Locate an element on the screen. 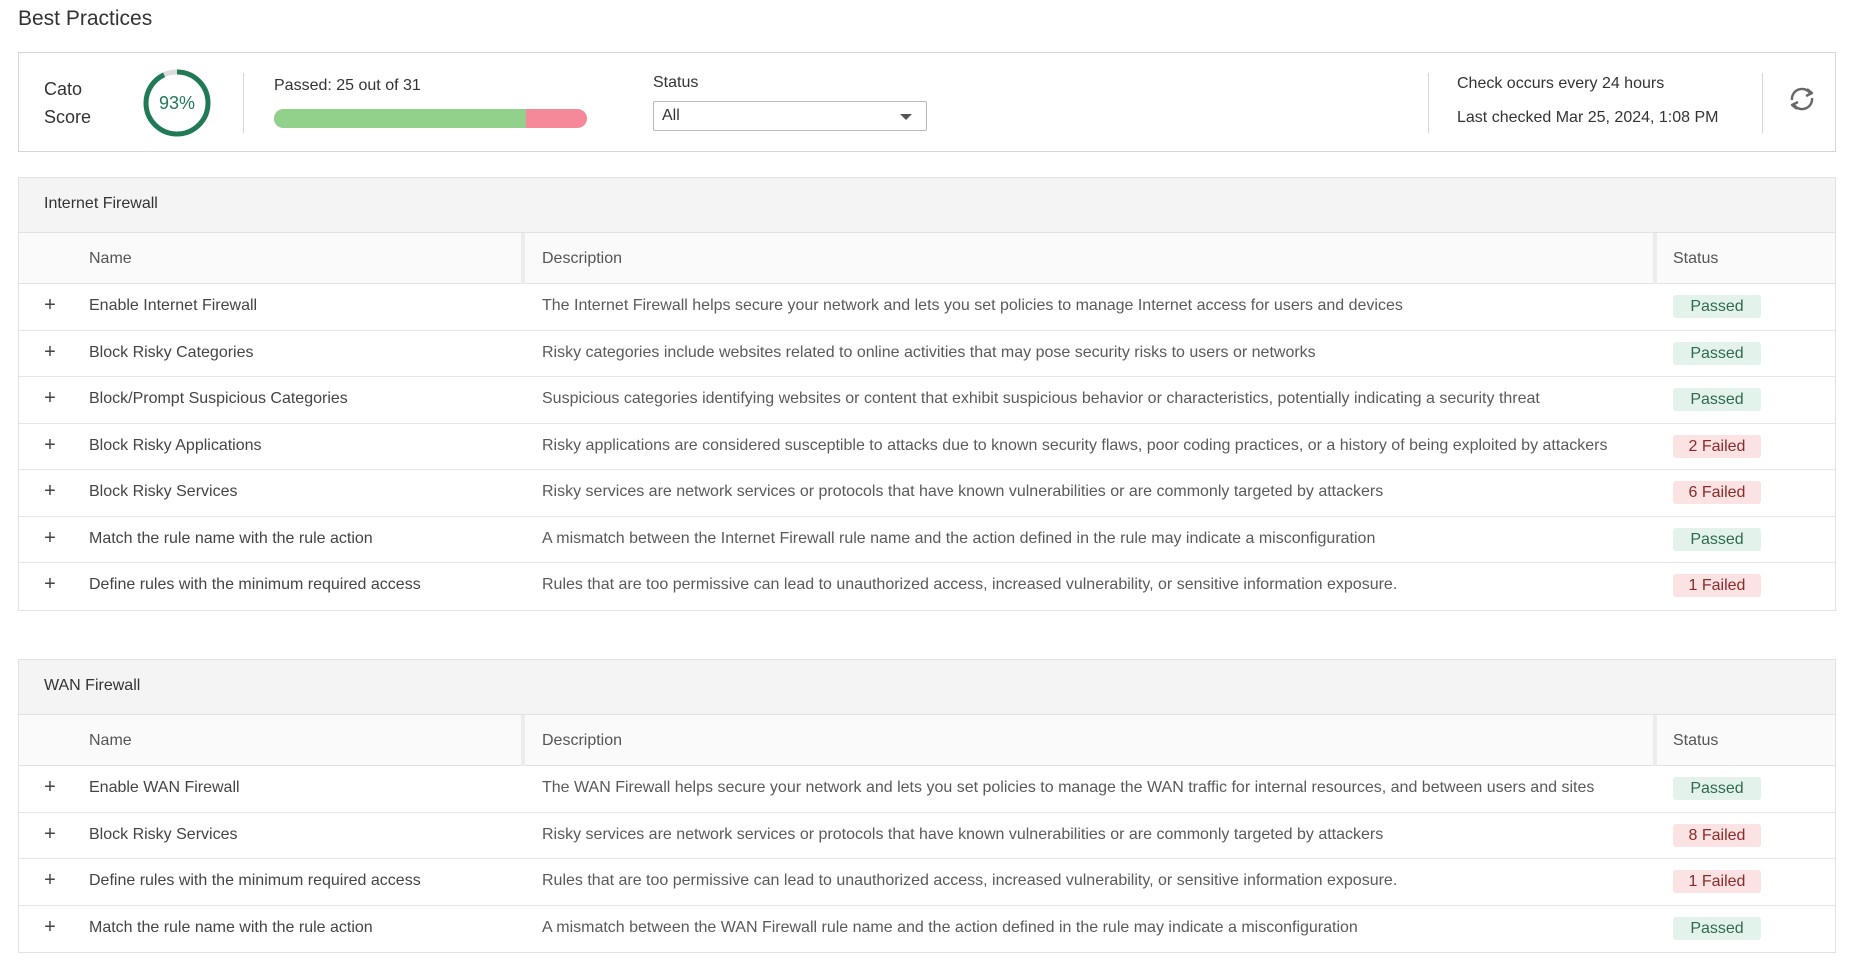 Image resolution: width=1857 pixels, height=963 pixels. status-filter-select: All is located at coordinates (790, 116).